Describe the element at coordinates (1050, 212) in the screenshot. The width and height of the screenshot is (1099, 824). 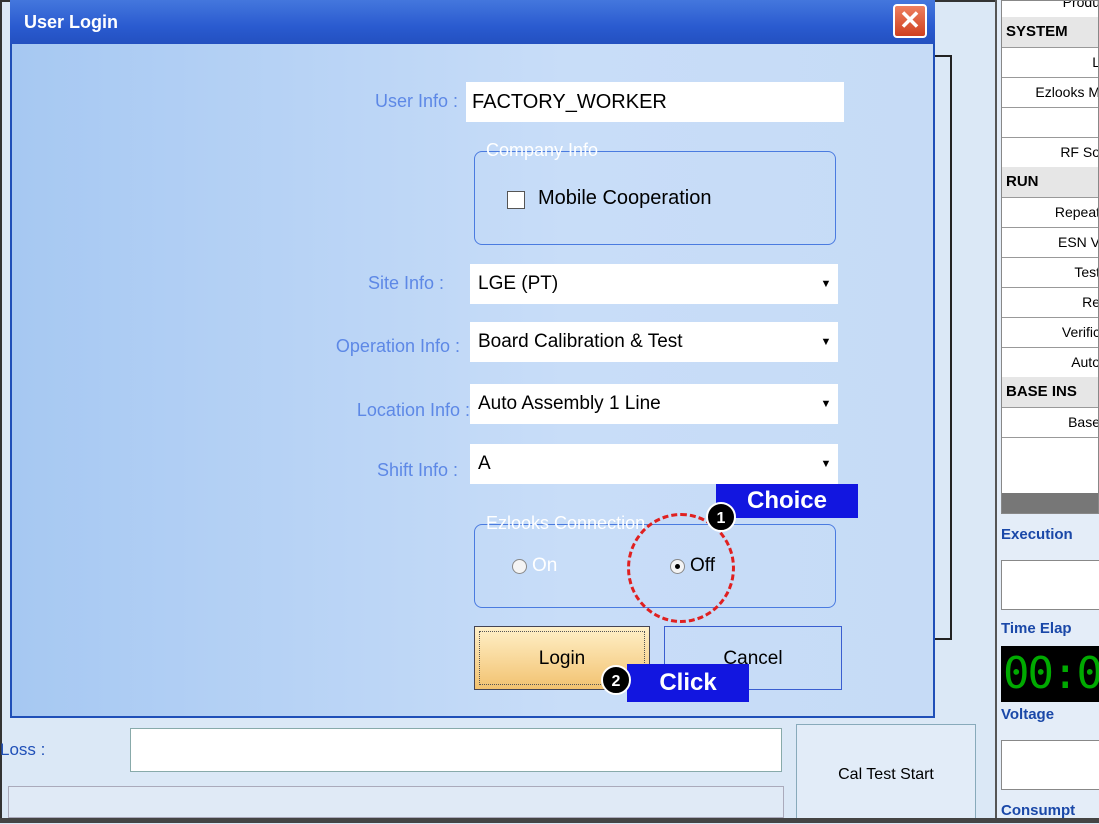
I see `table-row: Repeat` at that location.